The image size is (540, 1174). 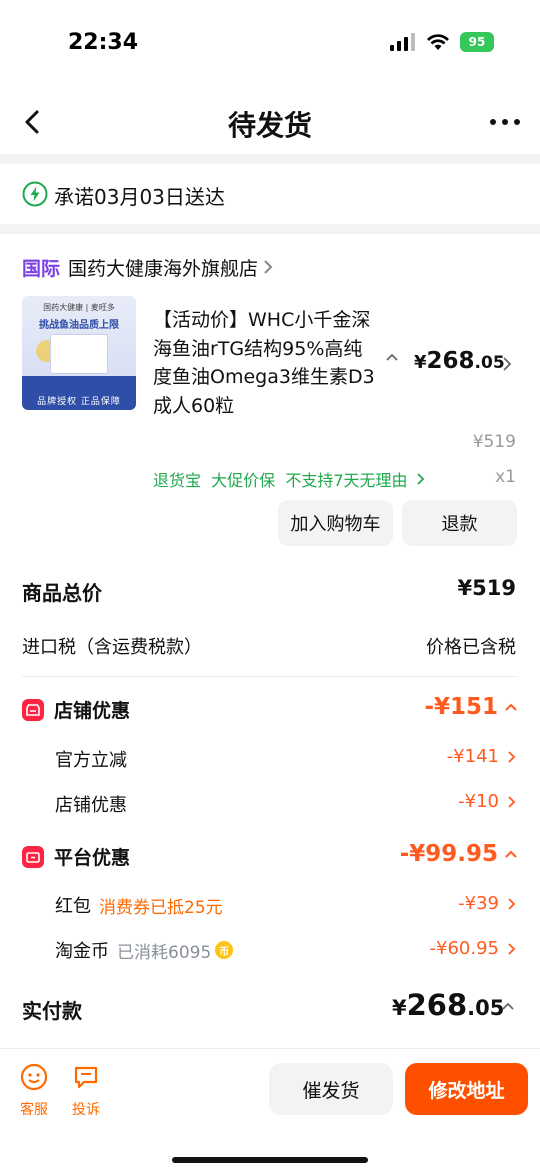 I want to click on coupon-icon, so click(x=33, y=856).